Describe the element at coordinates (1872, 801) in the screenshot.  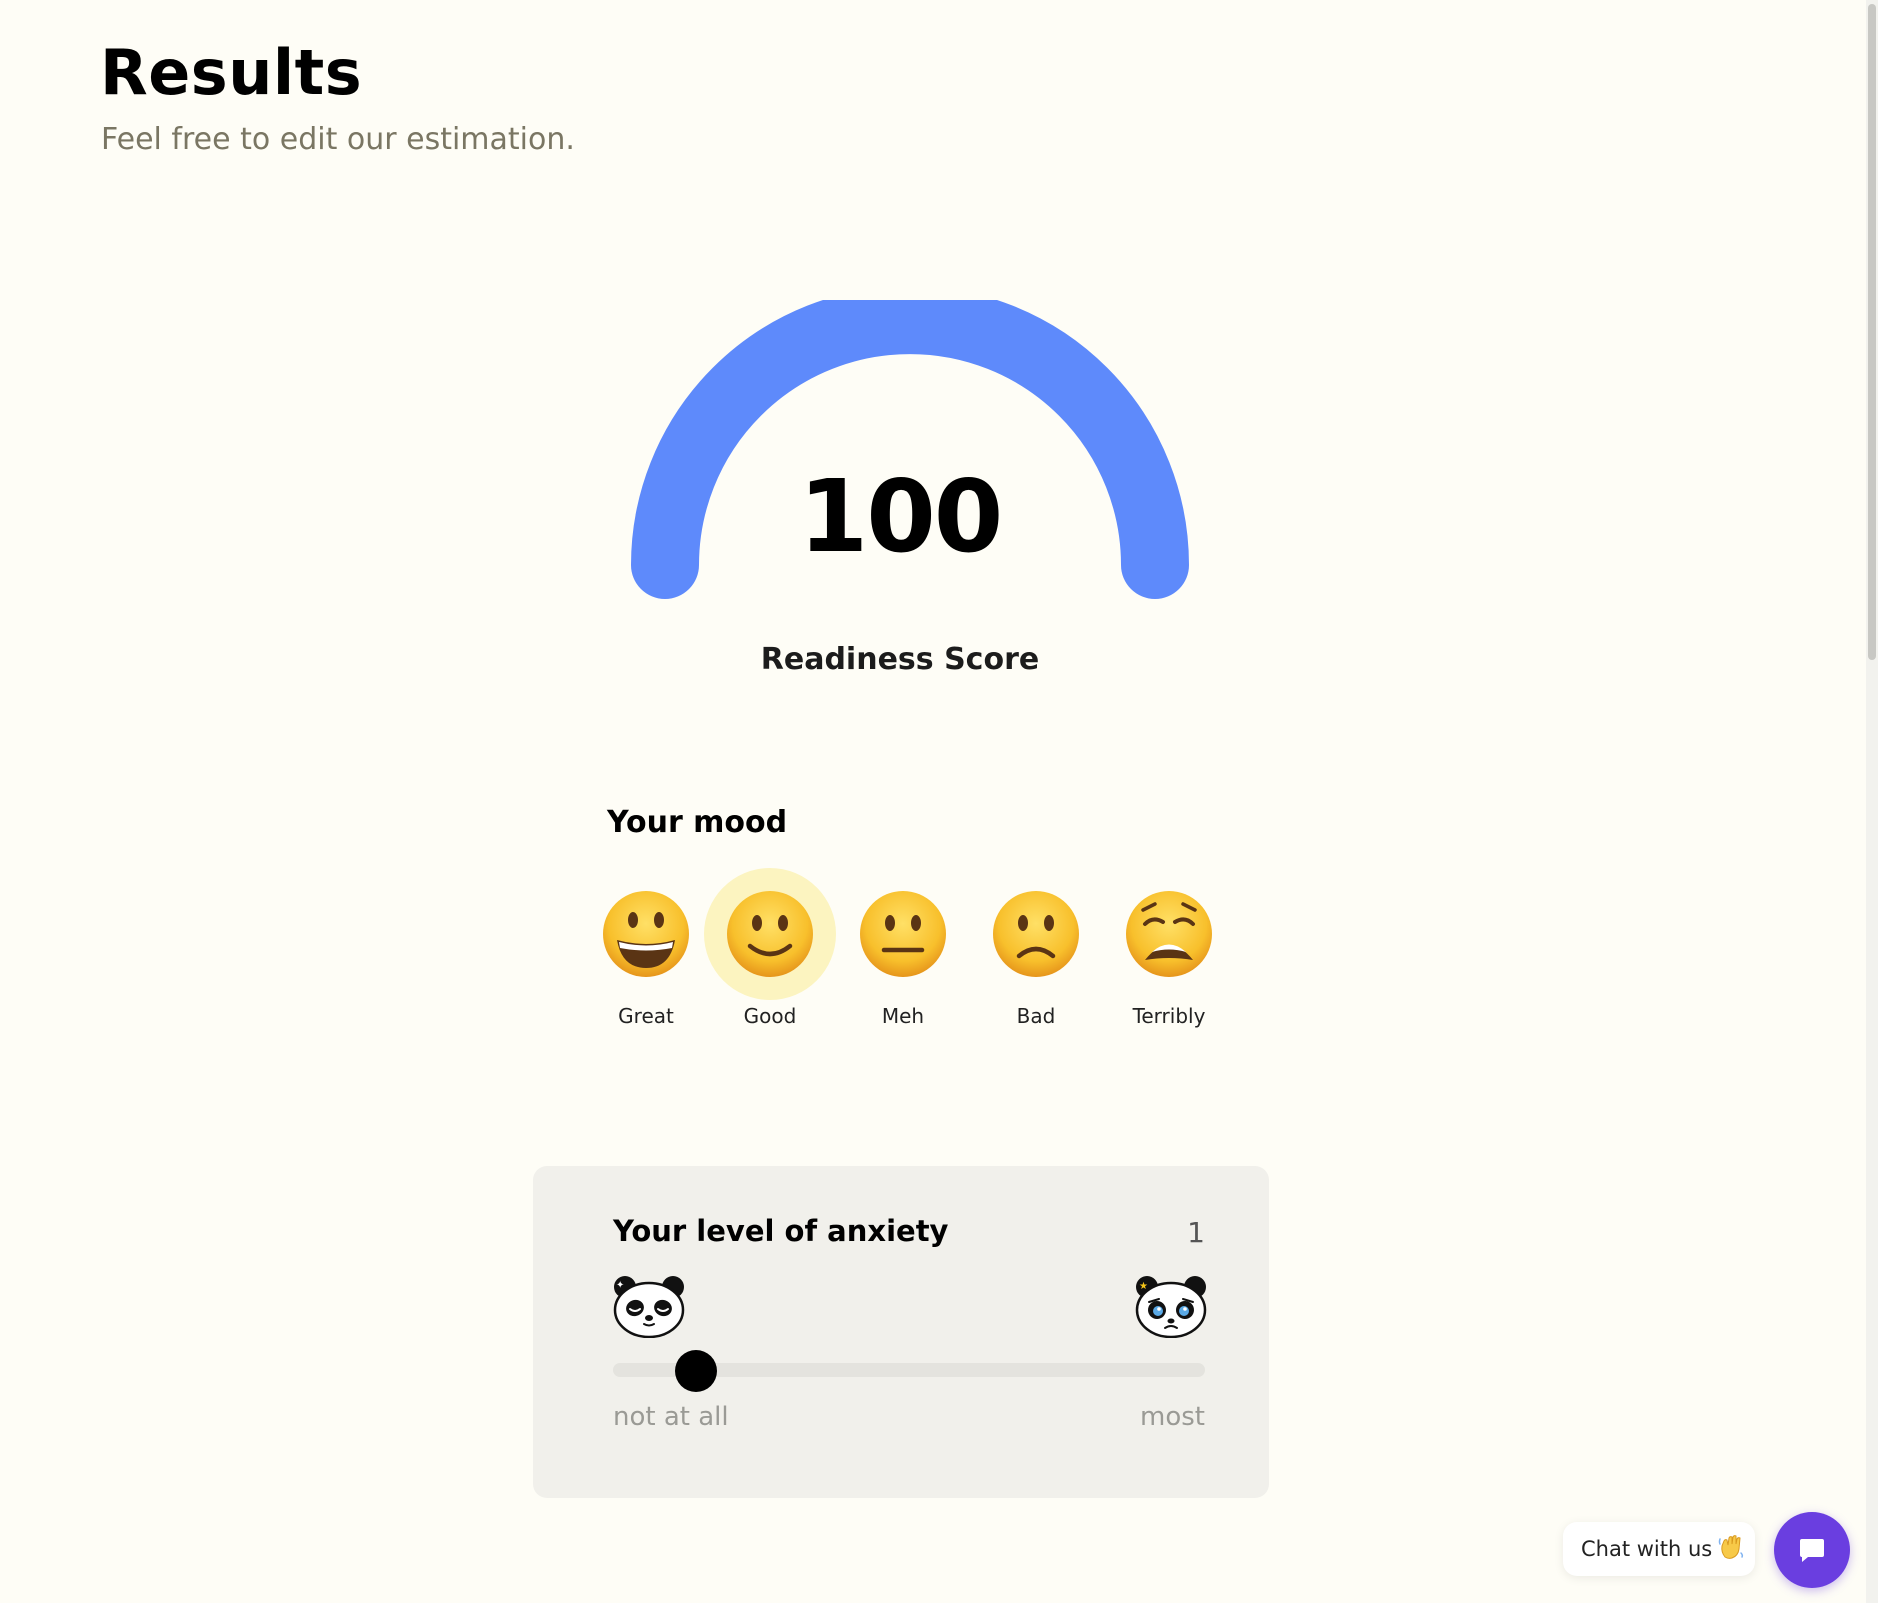
I see `page-scrollbar` at that location.